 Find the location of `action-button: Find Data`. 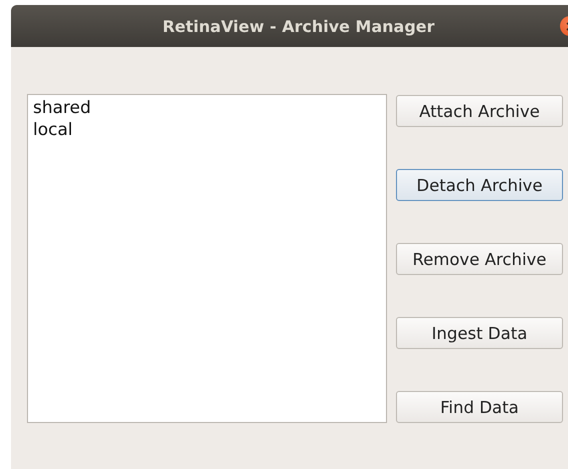

action-button: Find Data is located at coordinates (479, 407).